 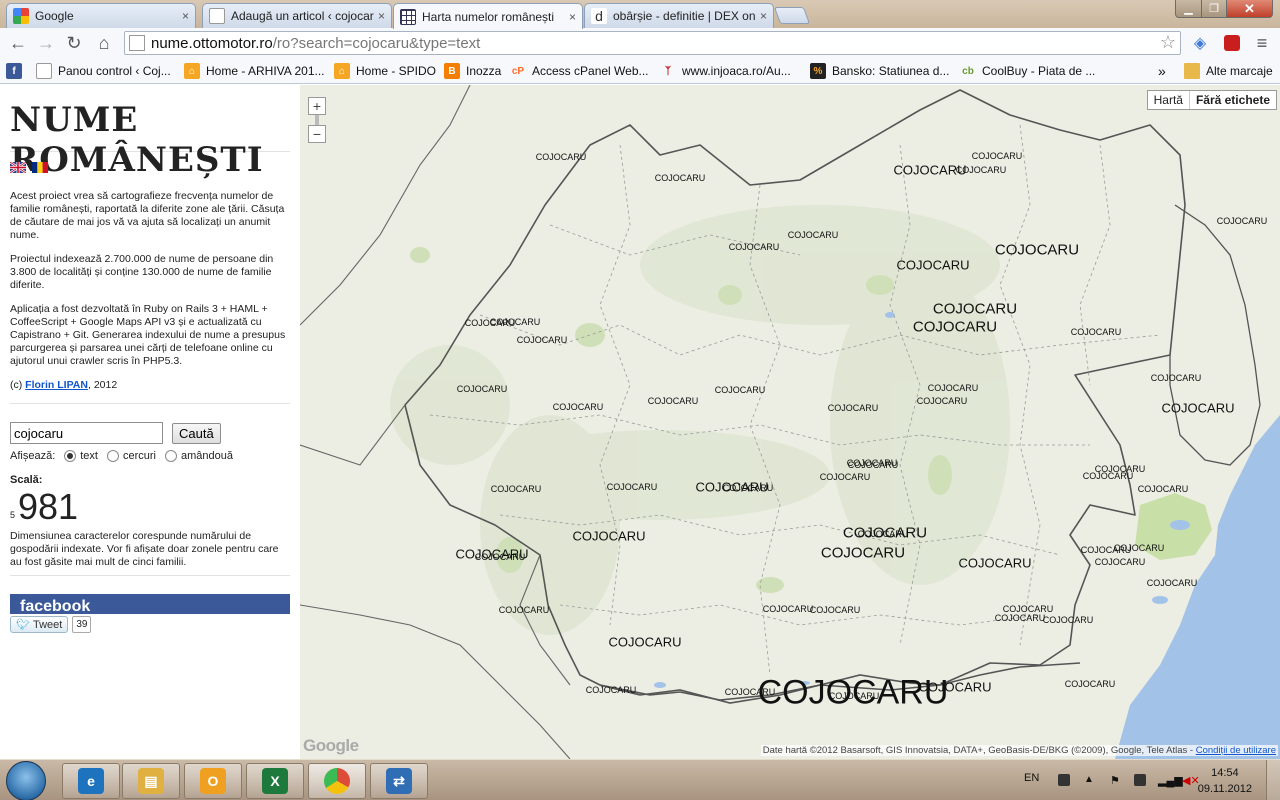 What do you see at coordinates (484, 71) in the screenshot?
I see `bookmark-label: Inozza` at bounding box center [484, 71].